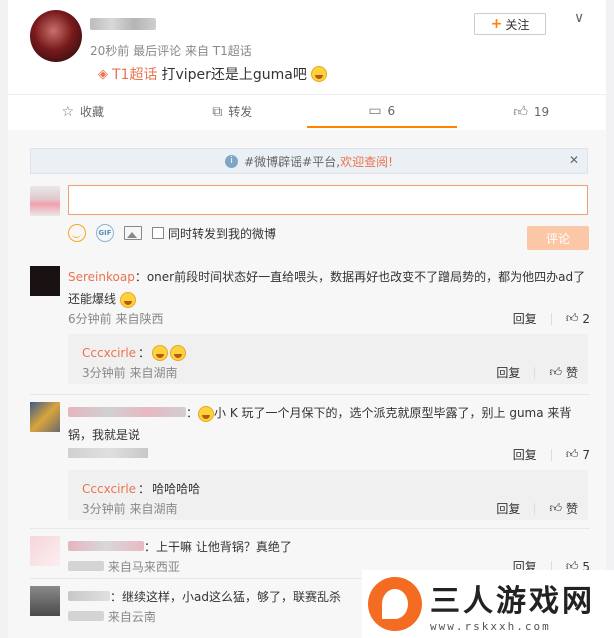  What do you see at coordinates (123, 24) in the screenshot?
I see `author-name-blurred` at bounding box center [123, 24].